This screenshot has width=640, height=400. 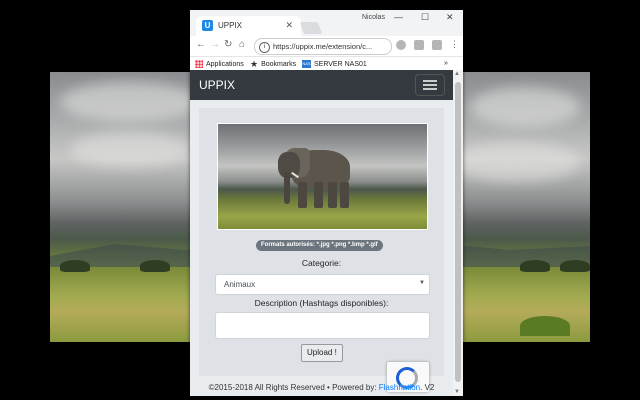 What do you see at coordinates (322, 325) in the screenshot?
I see `description-field` at bounding box center [322, 325].